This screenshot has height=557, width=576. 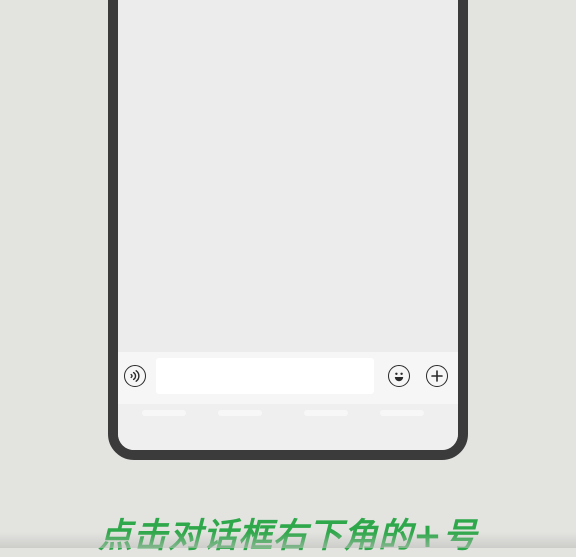 I want to click on emoji-icon, so click(x=399, y=377).